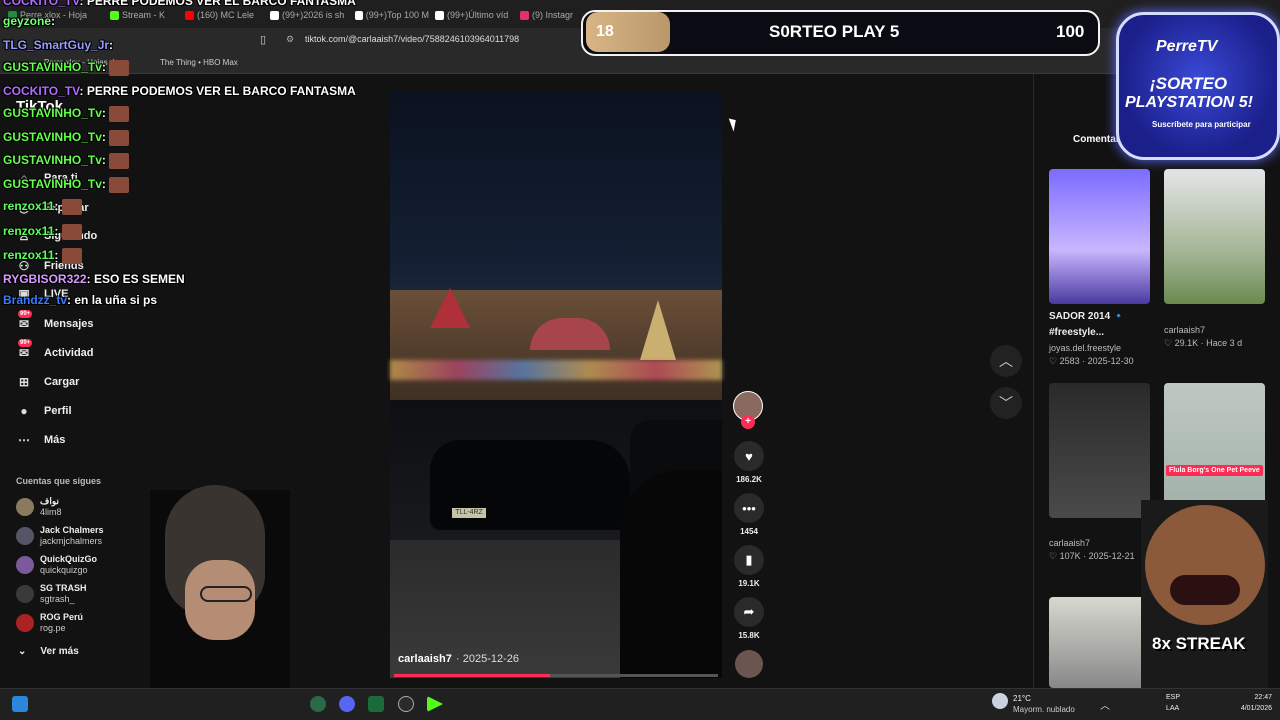  I want to click on chat-message: RYGBISOR322: ESO ES SEMEN, so click(94, 279).